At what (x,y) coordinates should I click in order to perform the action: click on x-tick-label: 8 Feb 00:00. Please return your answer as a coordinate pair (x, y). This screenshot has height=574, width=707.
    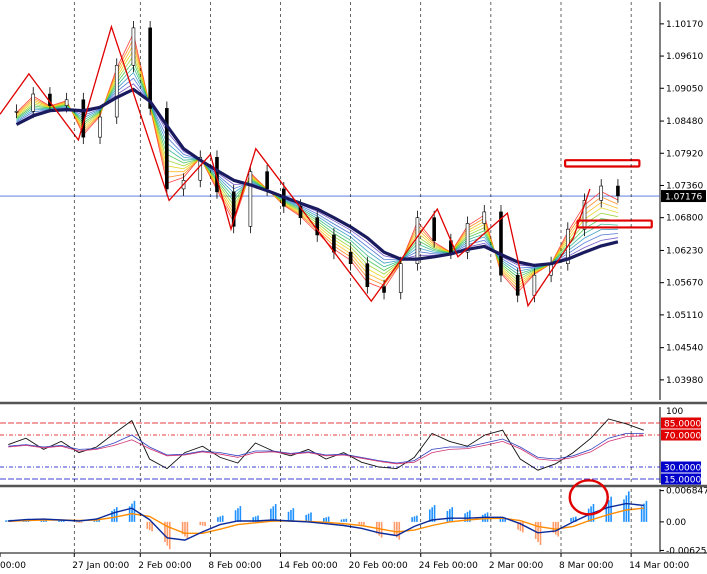
    Looking at the image, I should click on (235, 566).